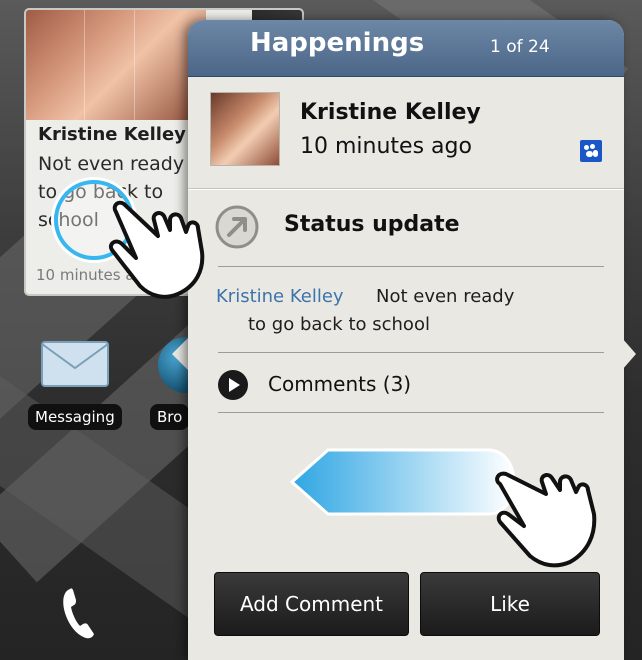  What do you see at coordinates (311, 604) in the screenshot?
I see `add-comment-button: Add Comment` at bounding box center [311, 604].